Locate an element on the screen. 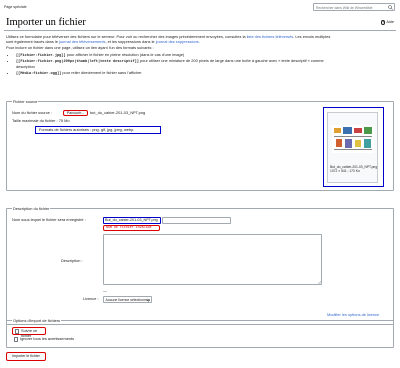 This screenshot has width=400, height=368. watch-checkbox is located at coordinates (16, 331).